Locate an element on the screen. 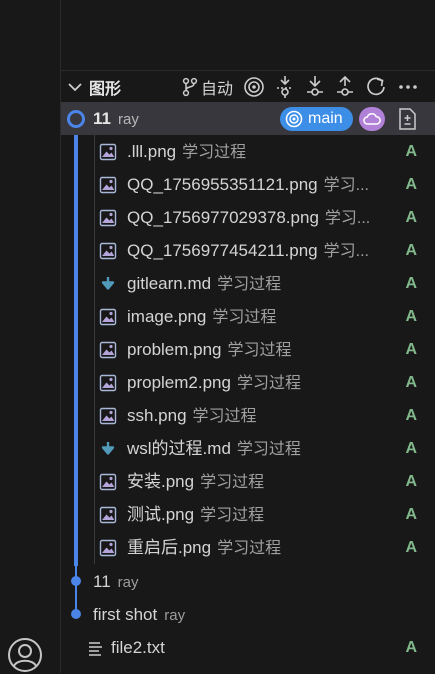  push-button is located at coordinates (345, 87).